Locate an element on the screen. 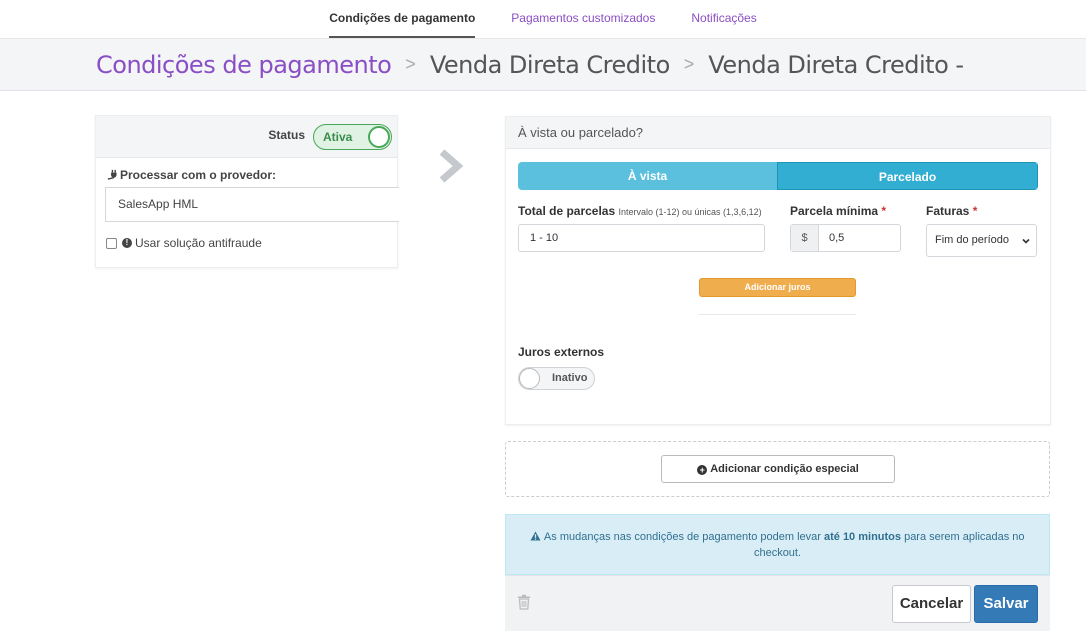  provider-label: Processar com o provedor: is located at coordinates (191, 175).